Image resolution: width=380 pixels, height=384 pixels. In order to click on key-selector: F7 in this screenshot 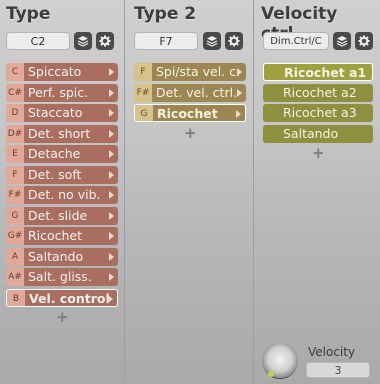, I will do `click(166, 41)`.